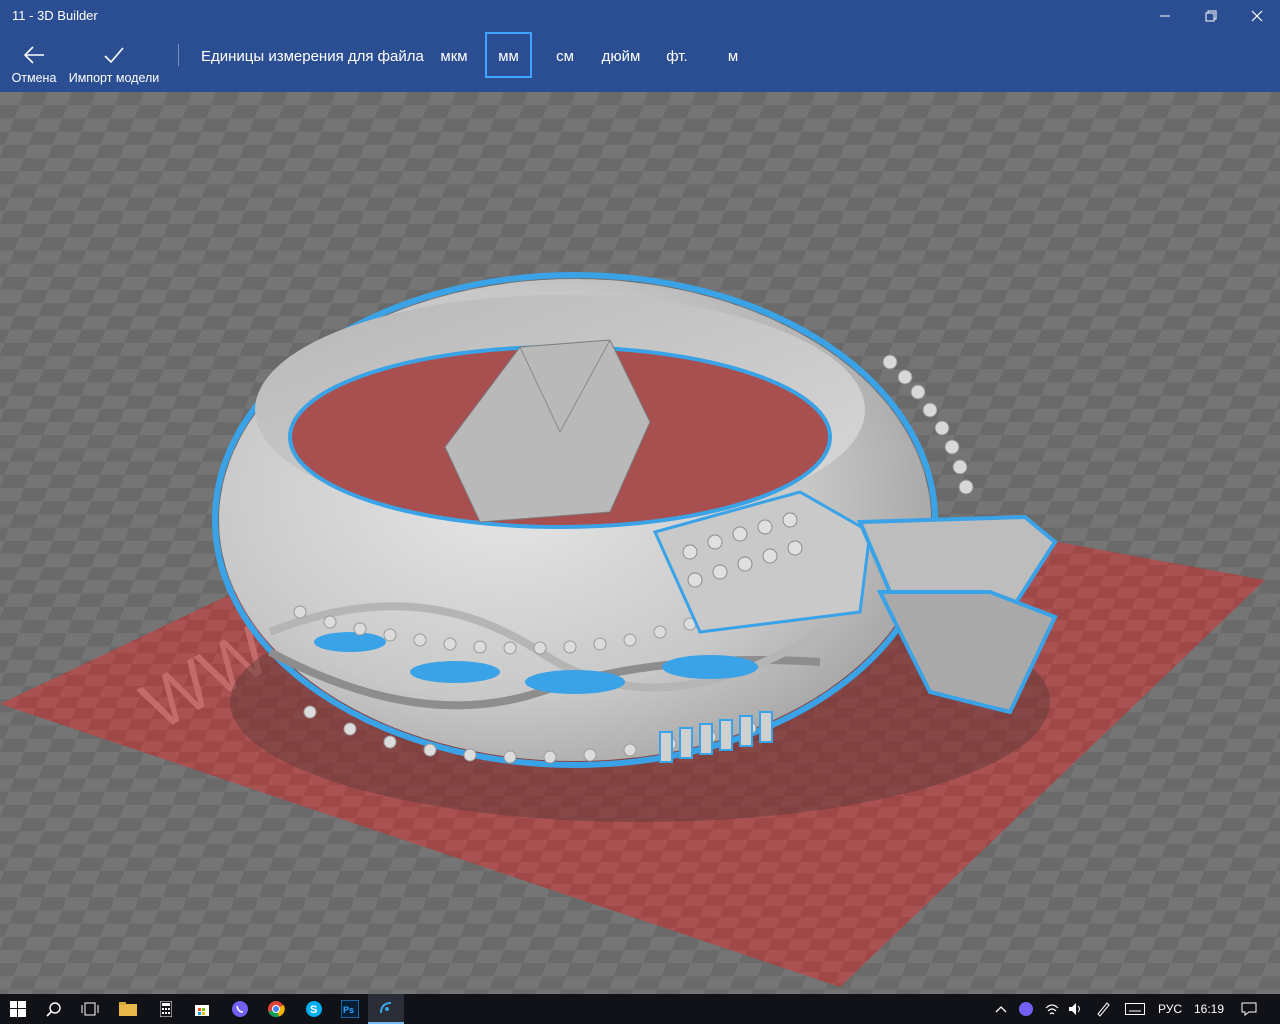 Image resolution: width=1280 pixels, height=1024 pixels. I want to click on tray-volume, so click(1076, 1009).